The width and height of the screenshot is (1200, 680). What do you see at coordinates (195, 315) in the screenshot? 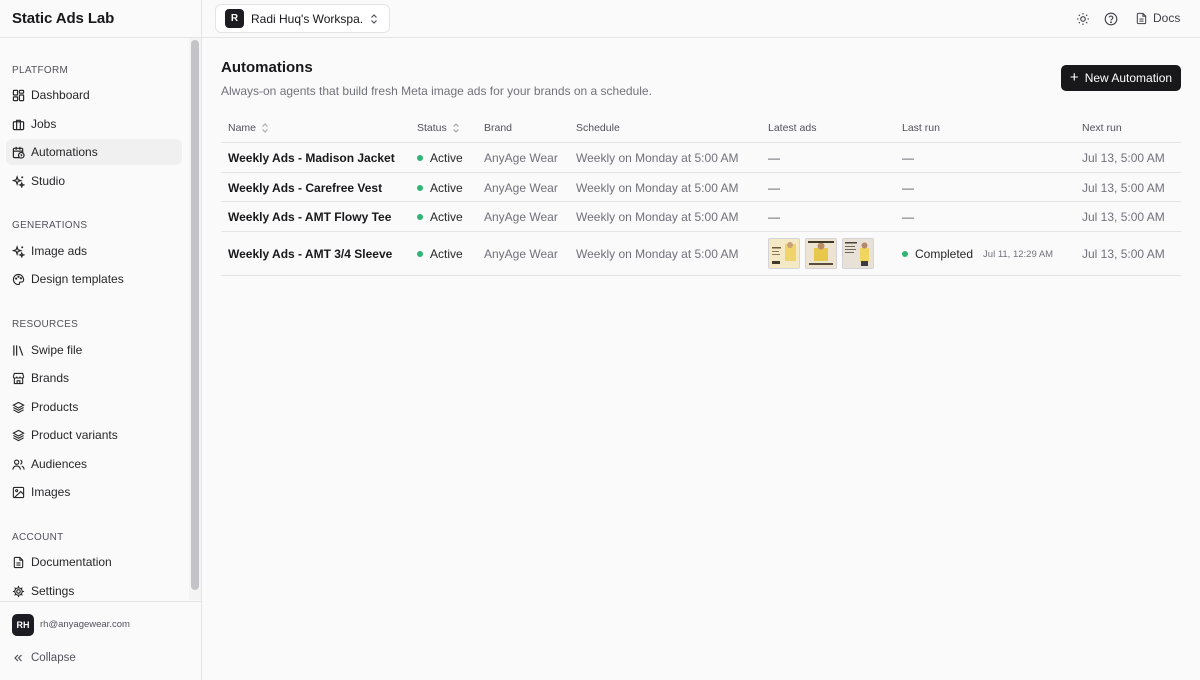
I see `sidebar-scrollbar-thumb` at bounding box center [195, 315].